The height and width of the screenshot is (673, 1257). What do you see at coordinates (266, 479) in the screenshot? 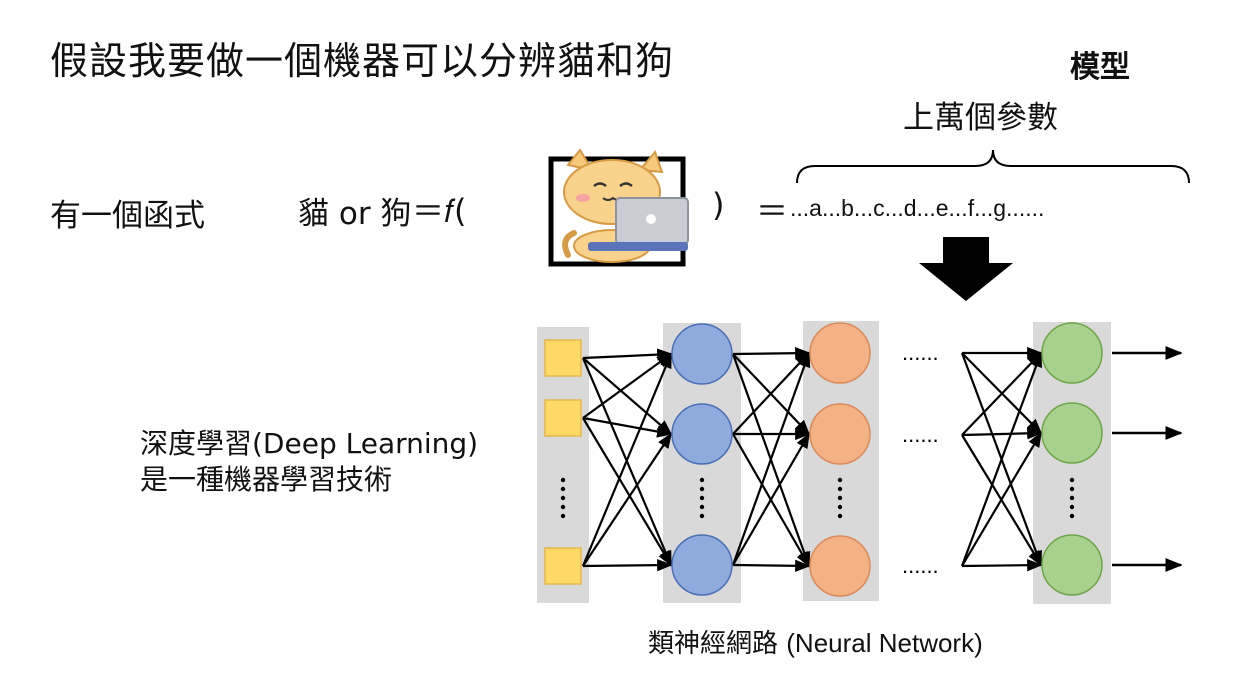
I see `deep-learning-description: 是一種機器學習技術` at bounding box center [266, 479].